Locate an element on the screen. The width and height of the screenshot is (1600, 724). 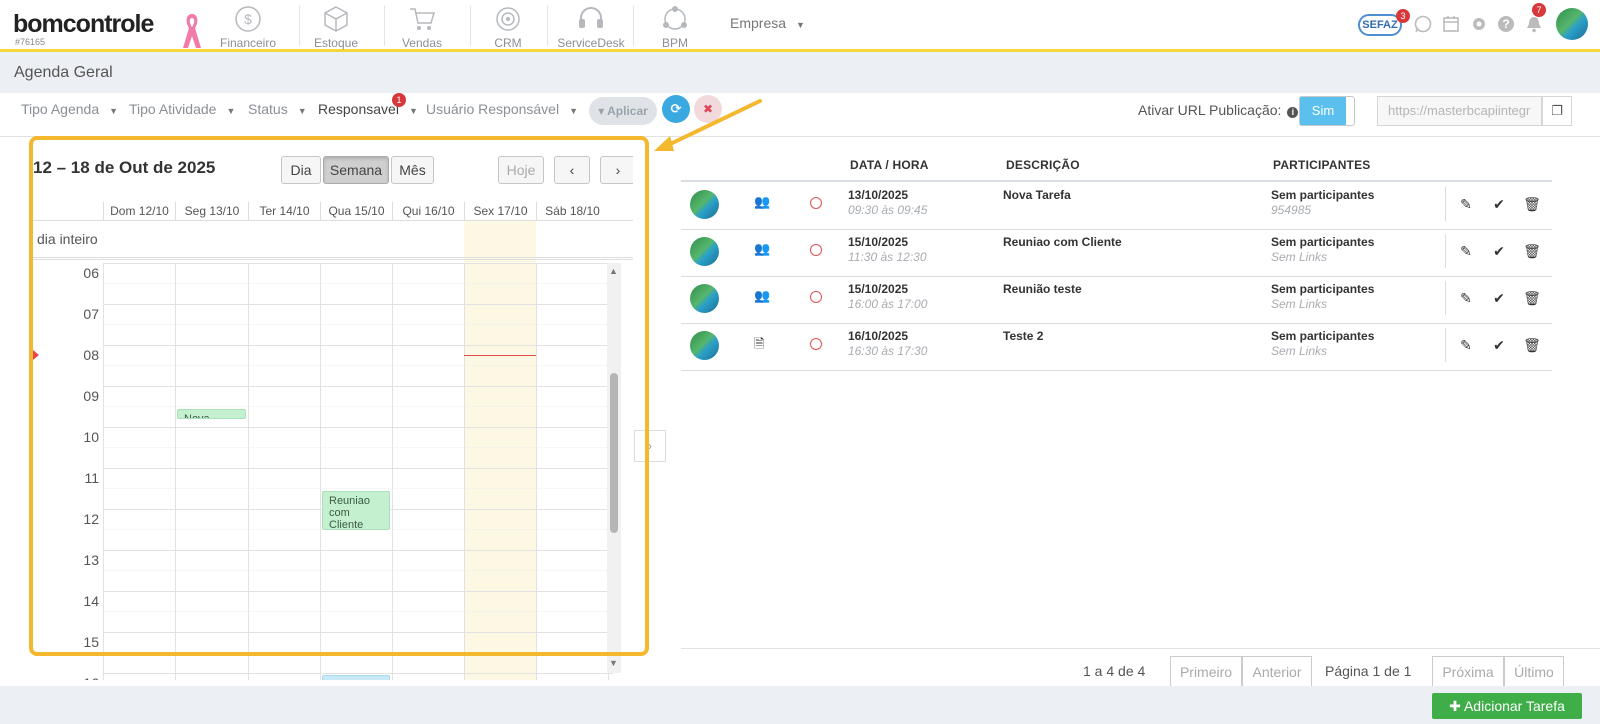
filter-tipo-atividade: Tipo Atividade ▼ is located at coordinates (182, 109).